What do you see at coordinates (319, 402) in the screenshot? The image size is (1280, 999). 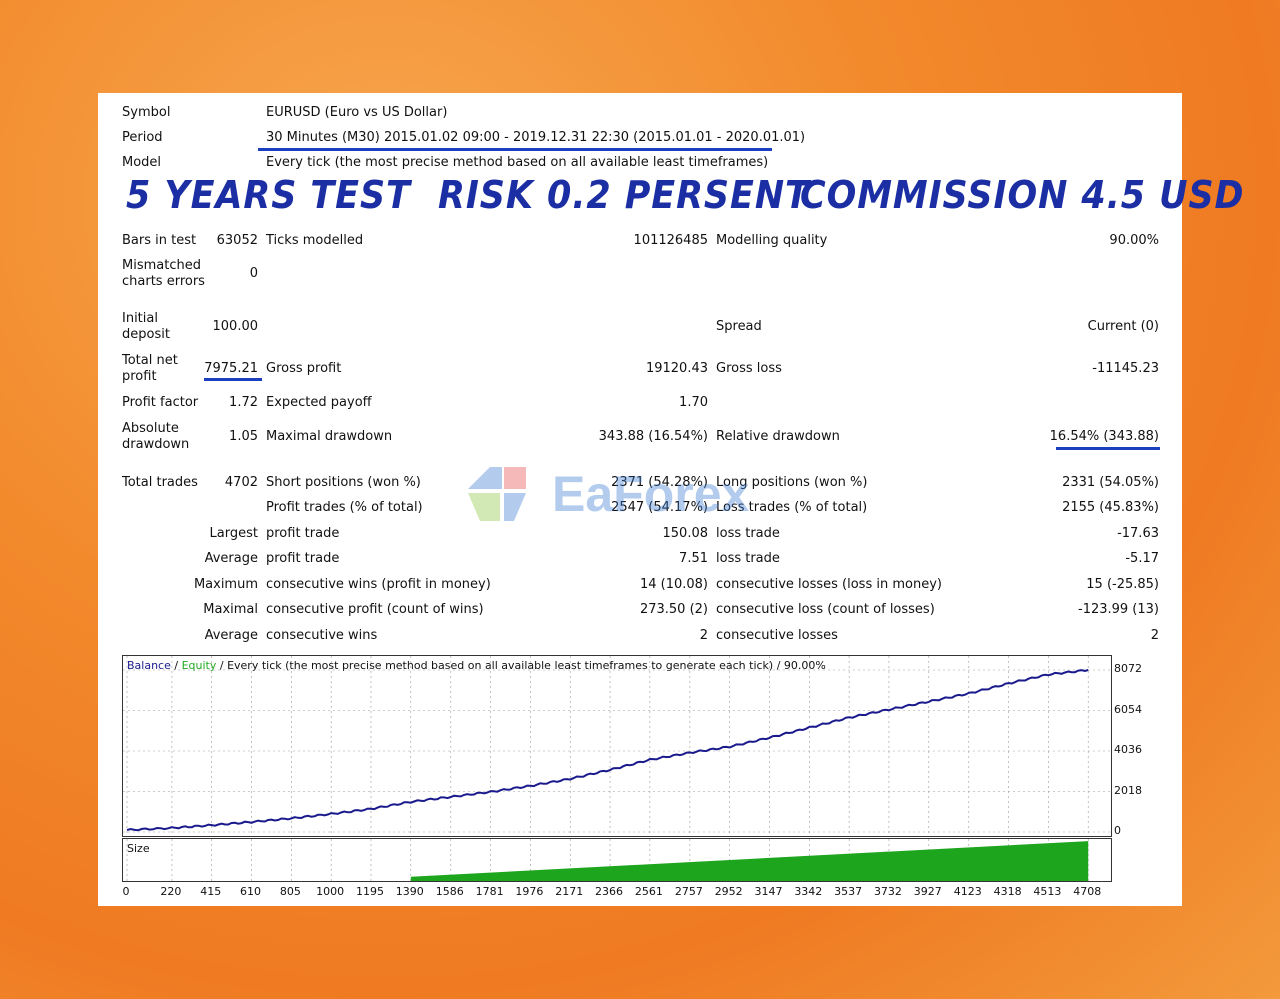 I see `payoff-label: Expected payoff` at bounding box center [319, 402].